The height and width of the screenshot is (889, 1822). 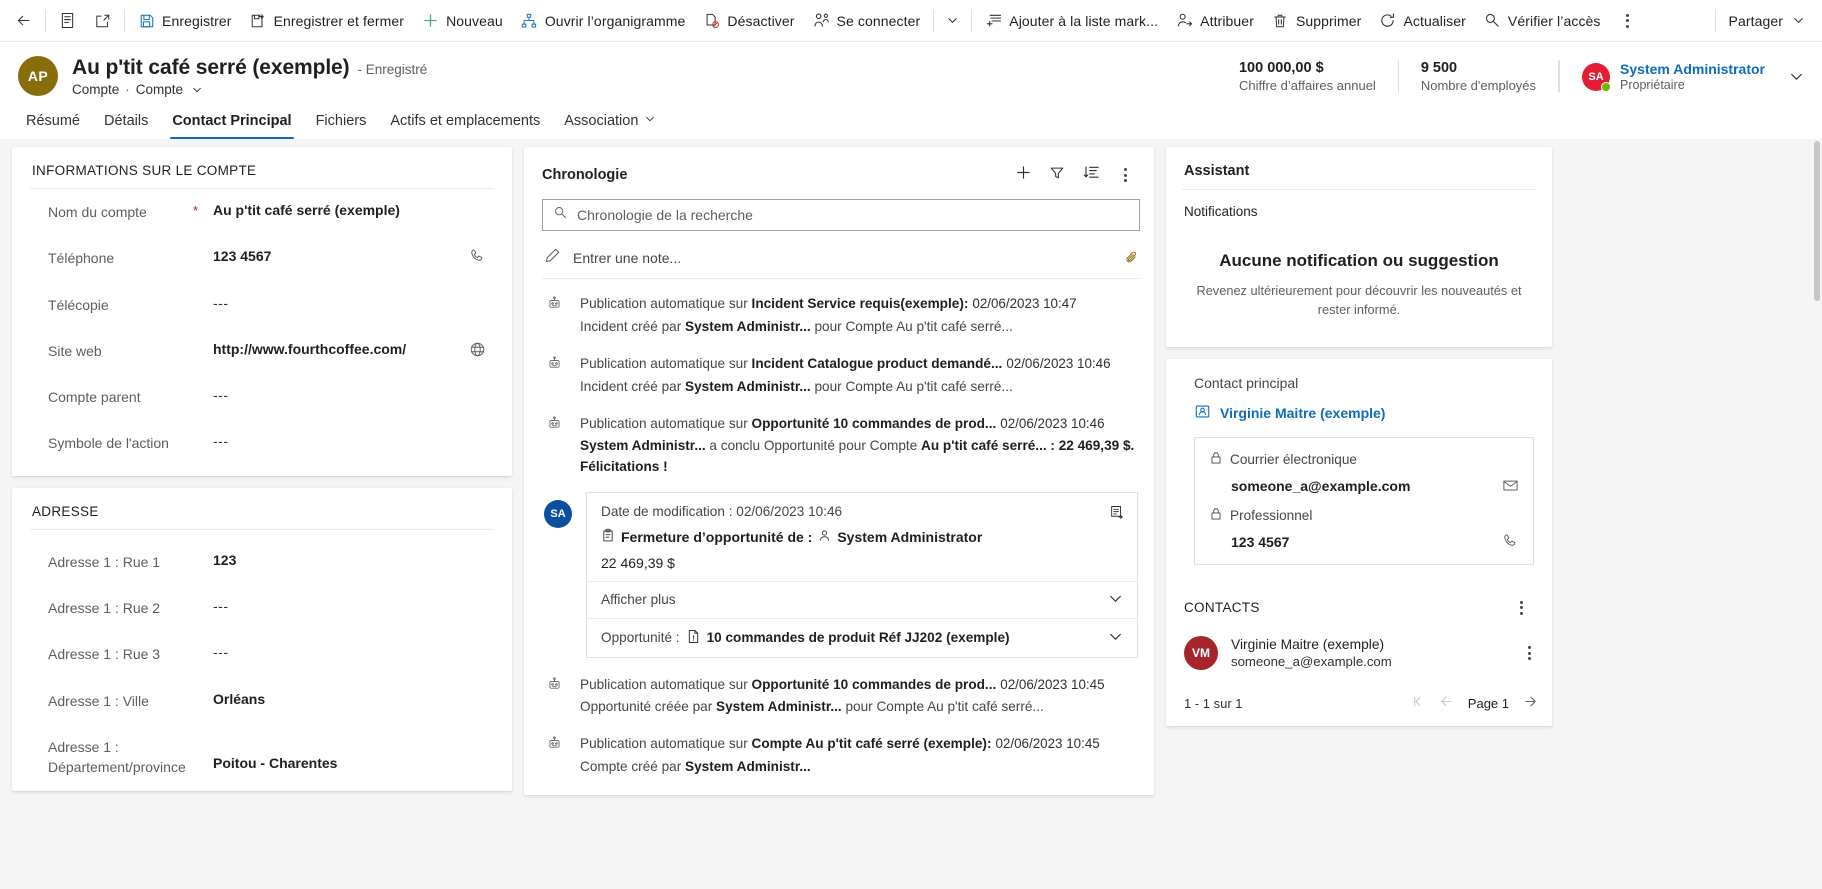 I want to click on field-symbole-action: Symbole de l'action ---, so click(x=262, y=447).